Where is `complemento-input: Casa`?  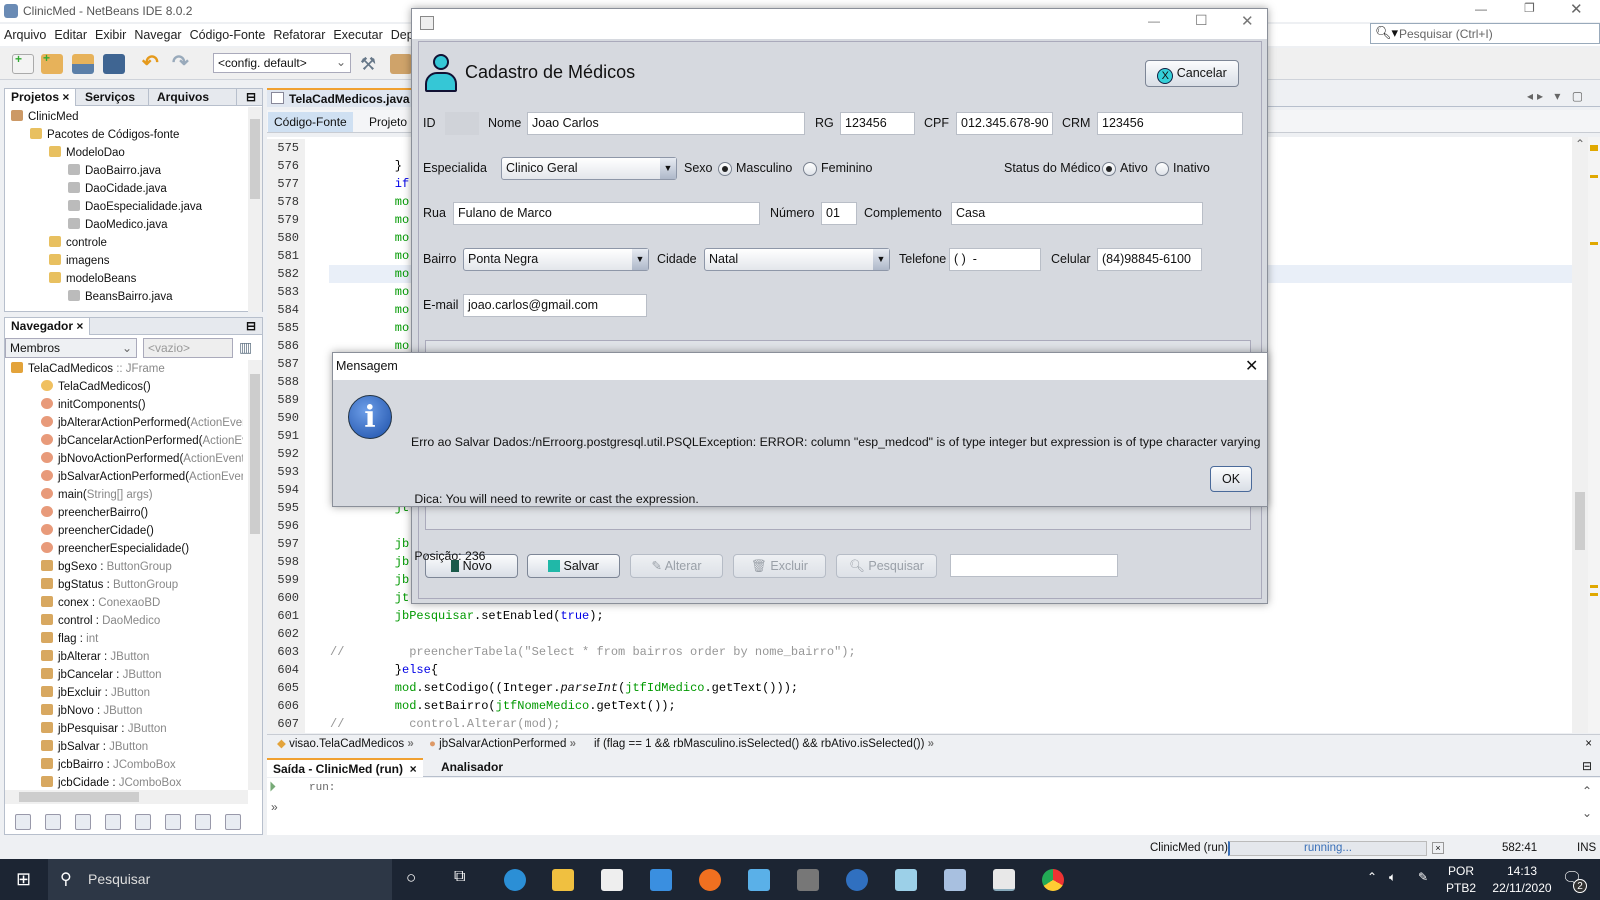
complemento-input: Casa is located at coordinates (1077, 213).